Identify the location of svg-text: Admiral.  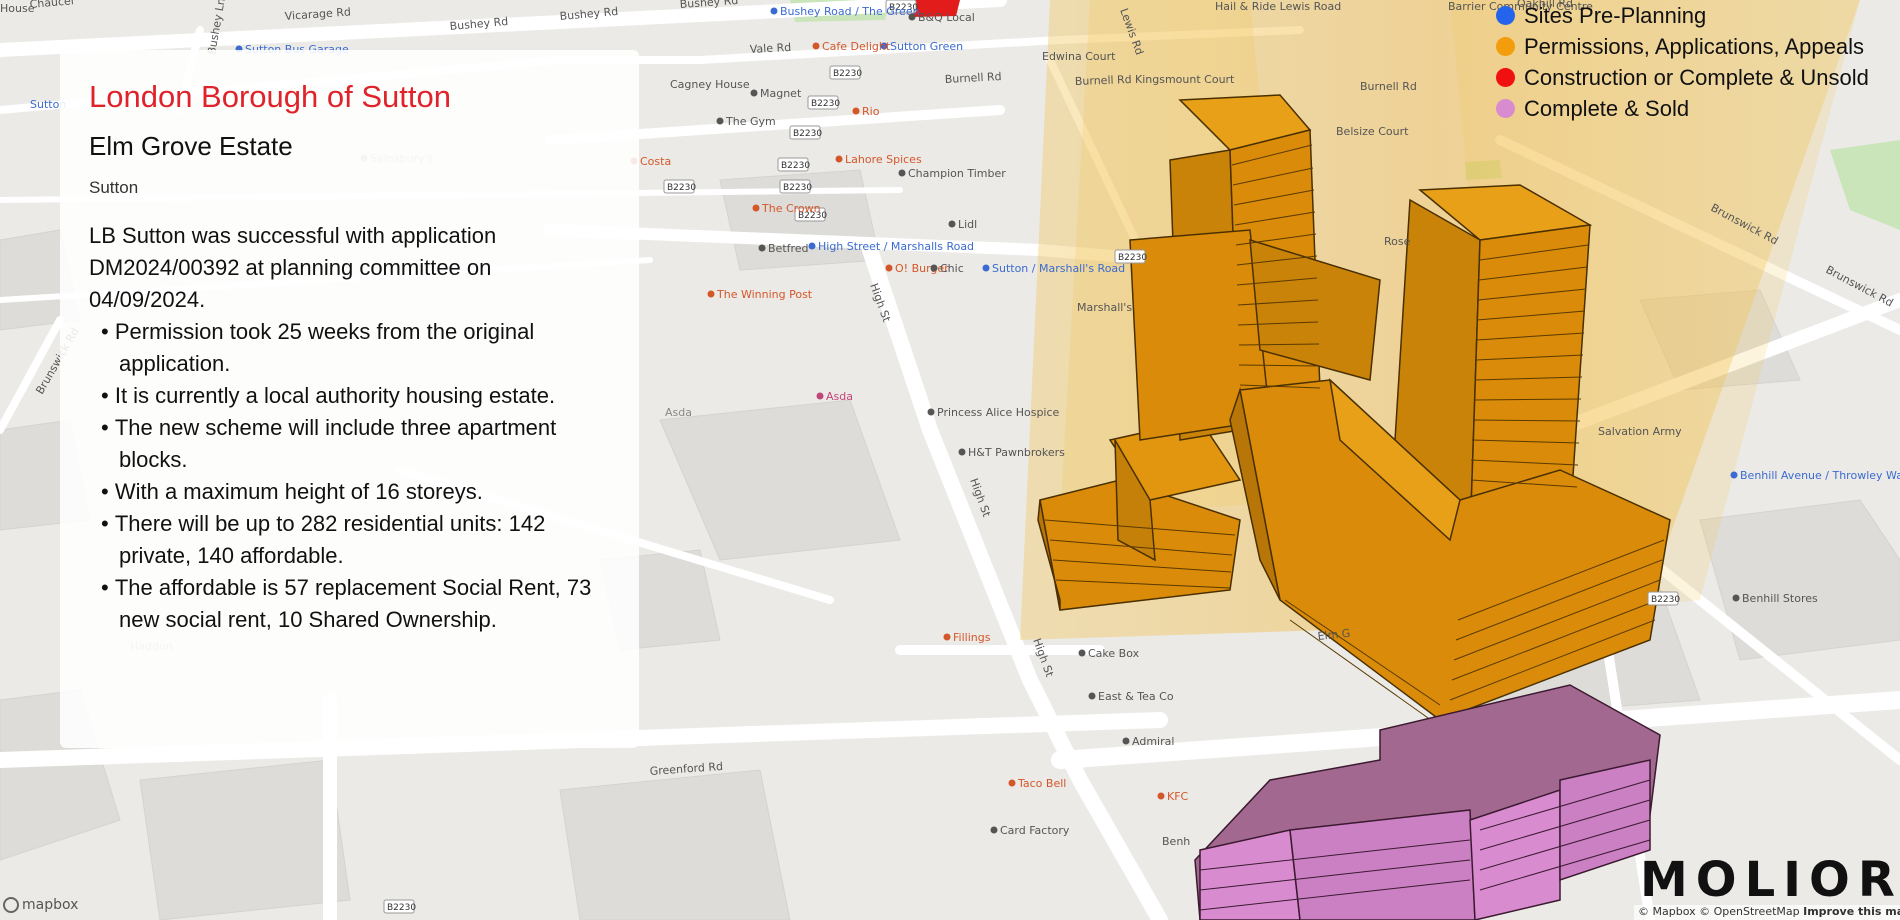
(1153, 741).